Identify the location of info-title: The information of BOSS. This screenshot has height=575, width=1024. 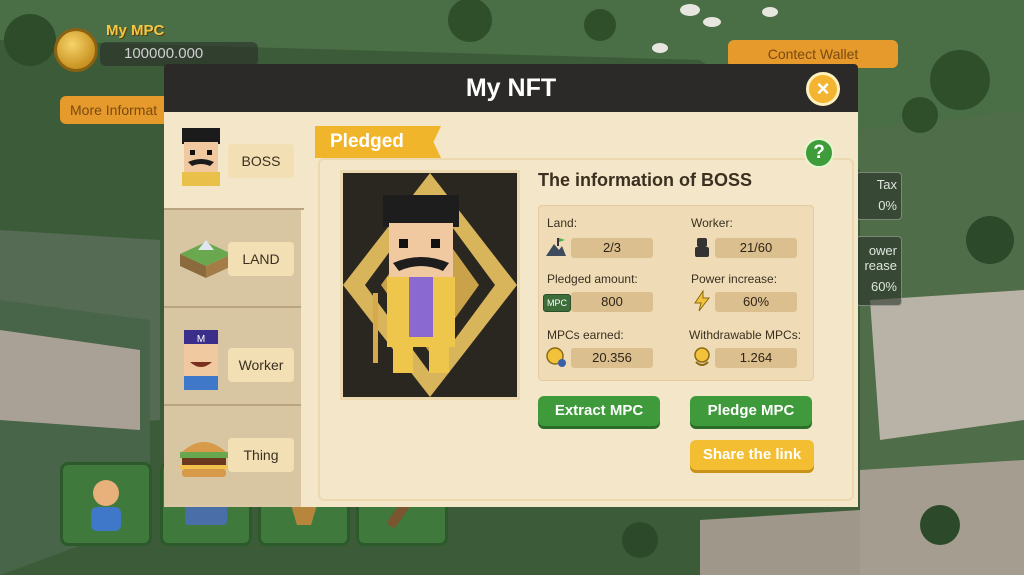
(645, 180).